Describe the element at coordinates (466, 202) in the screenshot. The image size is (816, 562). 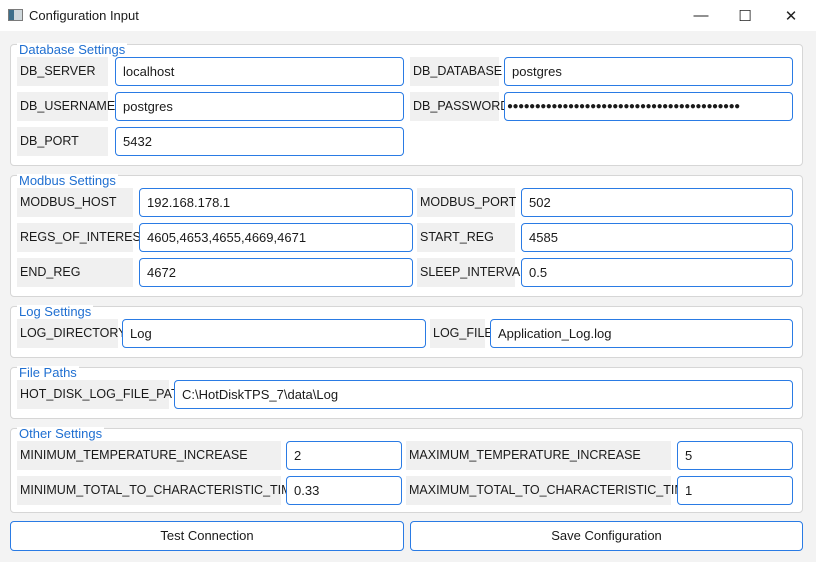
I see `modbus-port-label: MODBUS_PORT` at that location.